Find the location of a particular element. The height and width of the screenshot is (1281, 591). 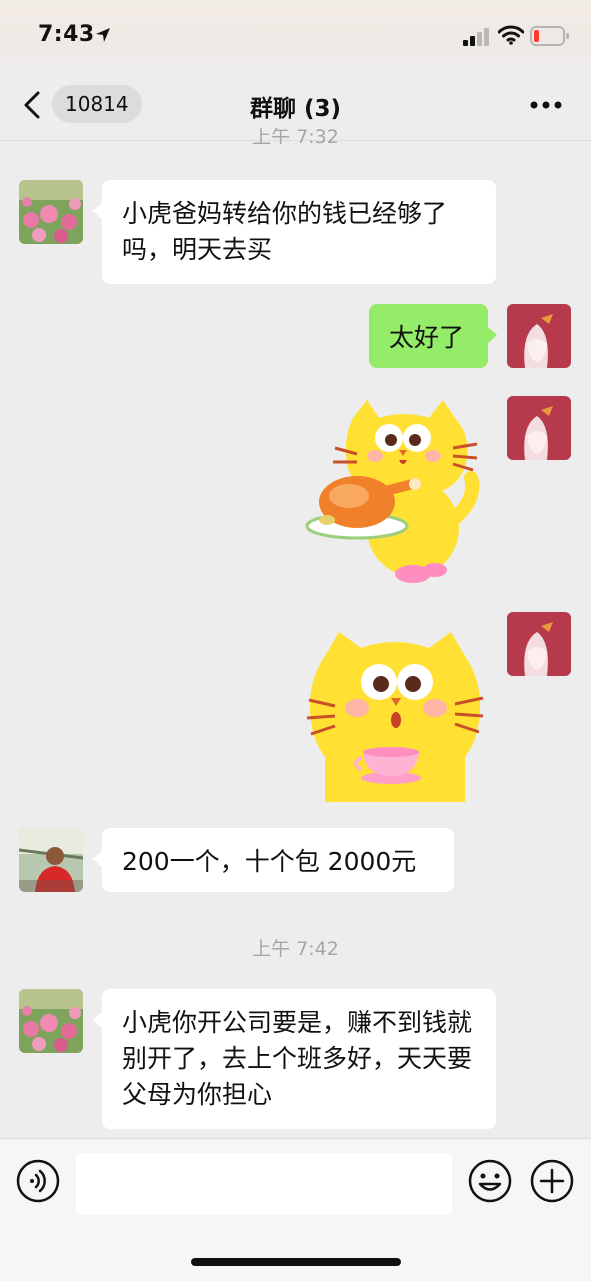

message-bubble: 小虎你开公司要是，赚不到钱就别开了，去上个班多好，天天要父母为你担心 is located at coordinates (294, 1059).